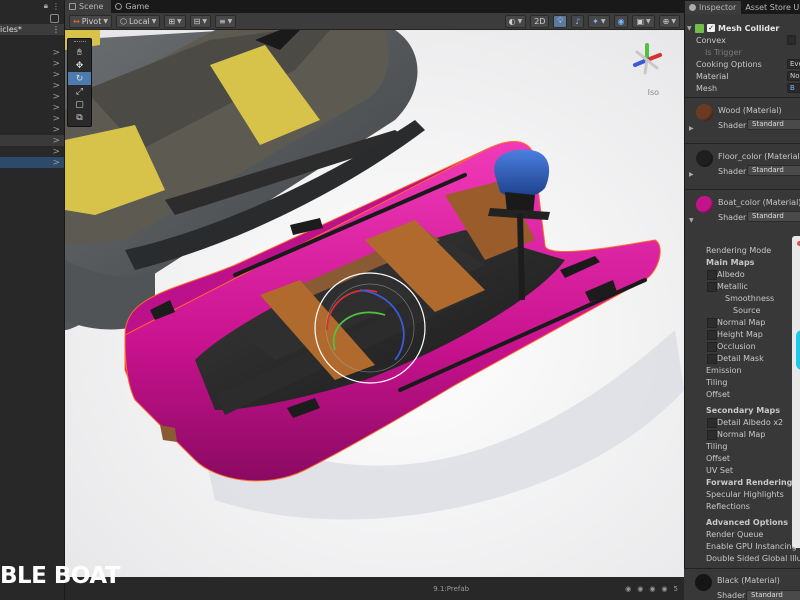 Image resolution: width=800 pixels, height=600 pixels. I want to click on offset-row: Offset, so click(742, 394).